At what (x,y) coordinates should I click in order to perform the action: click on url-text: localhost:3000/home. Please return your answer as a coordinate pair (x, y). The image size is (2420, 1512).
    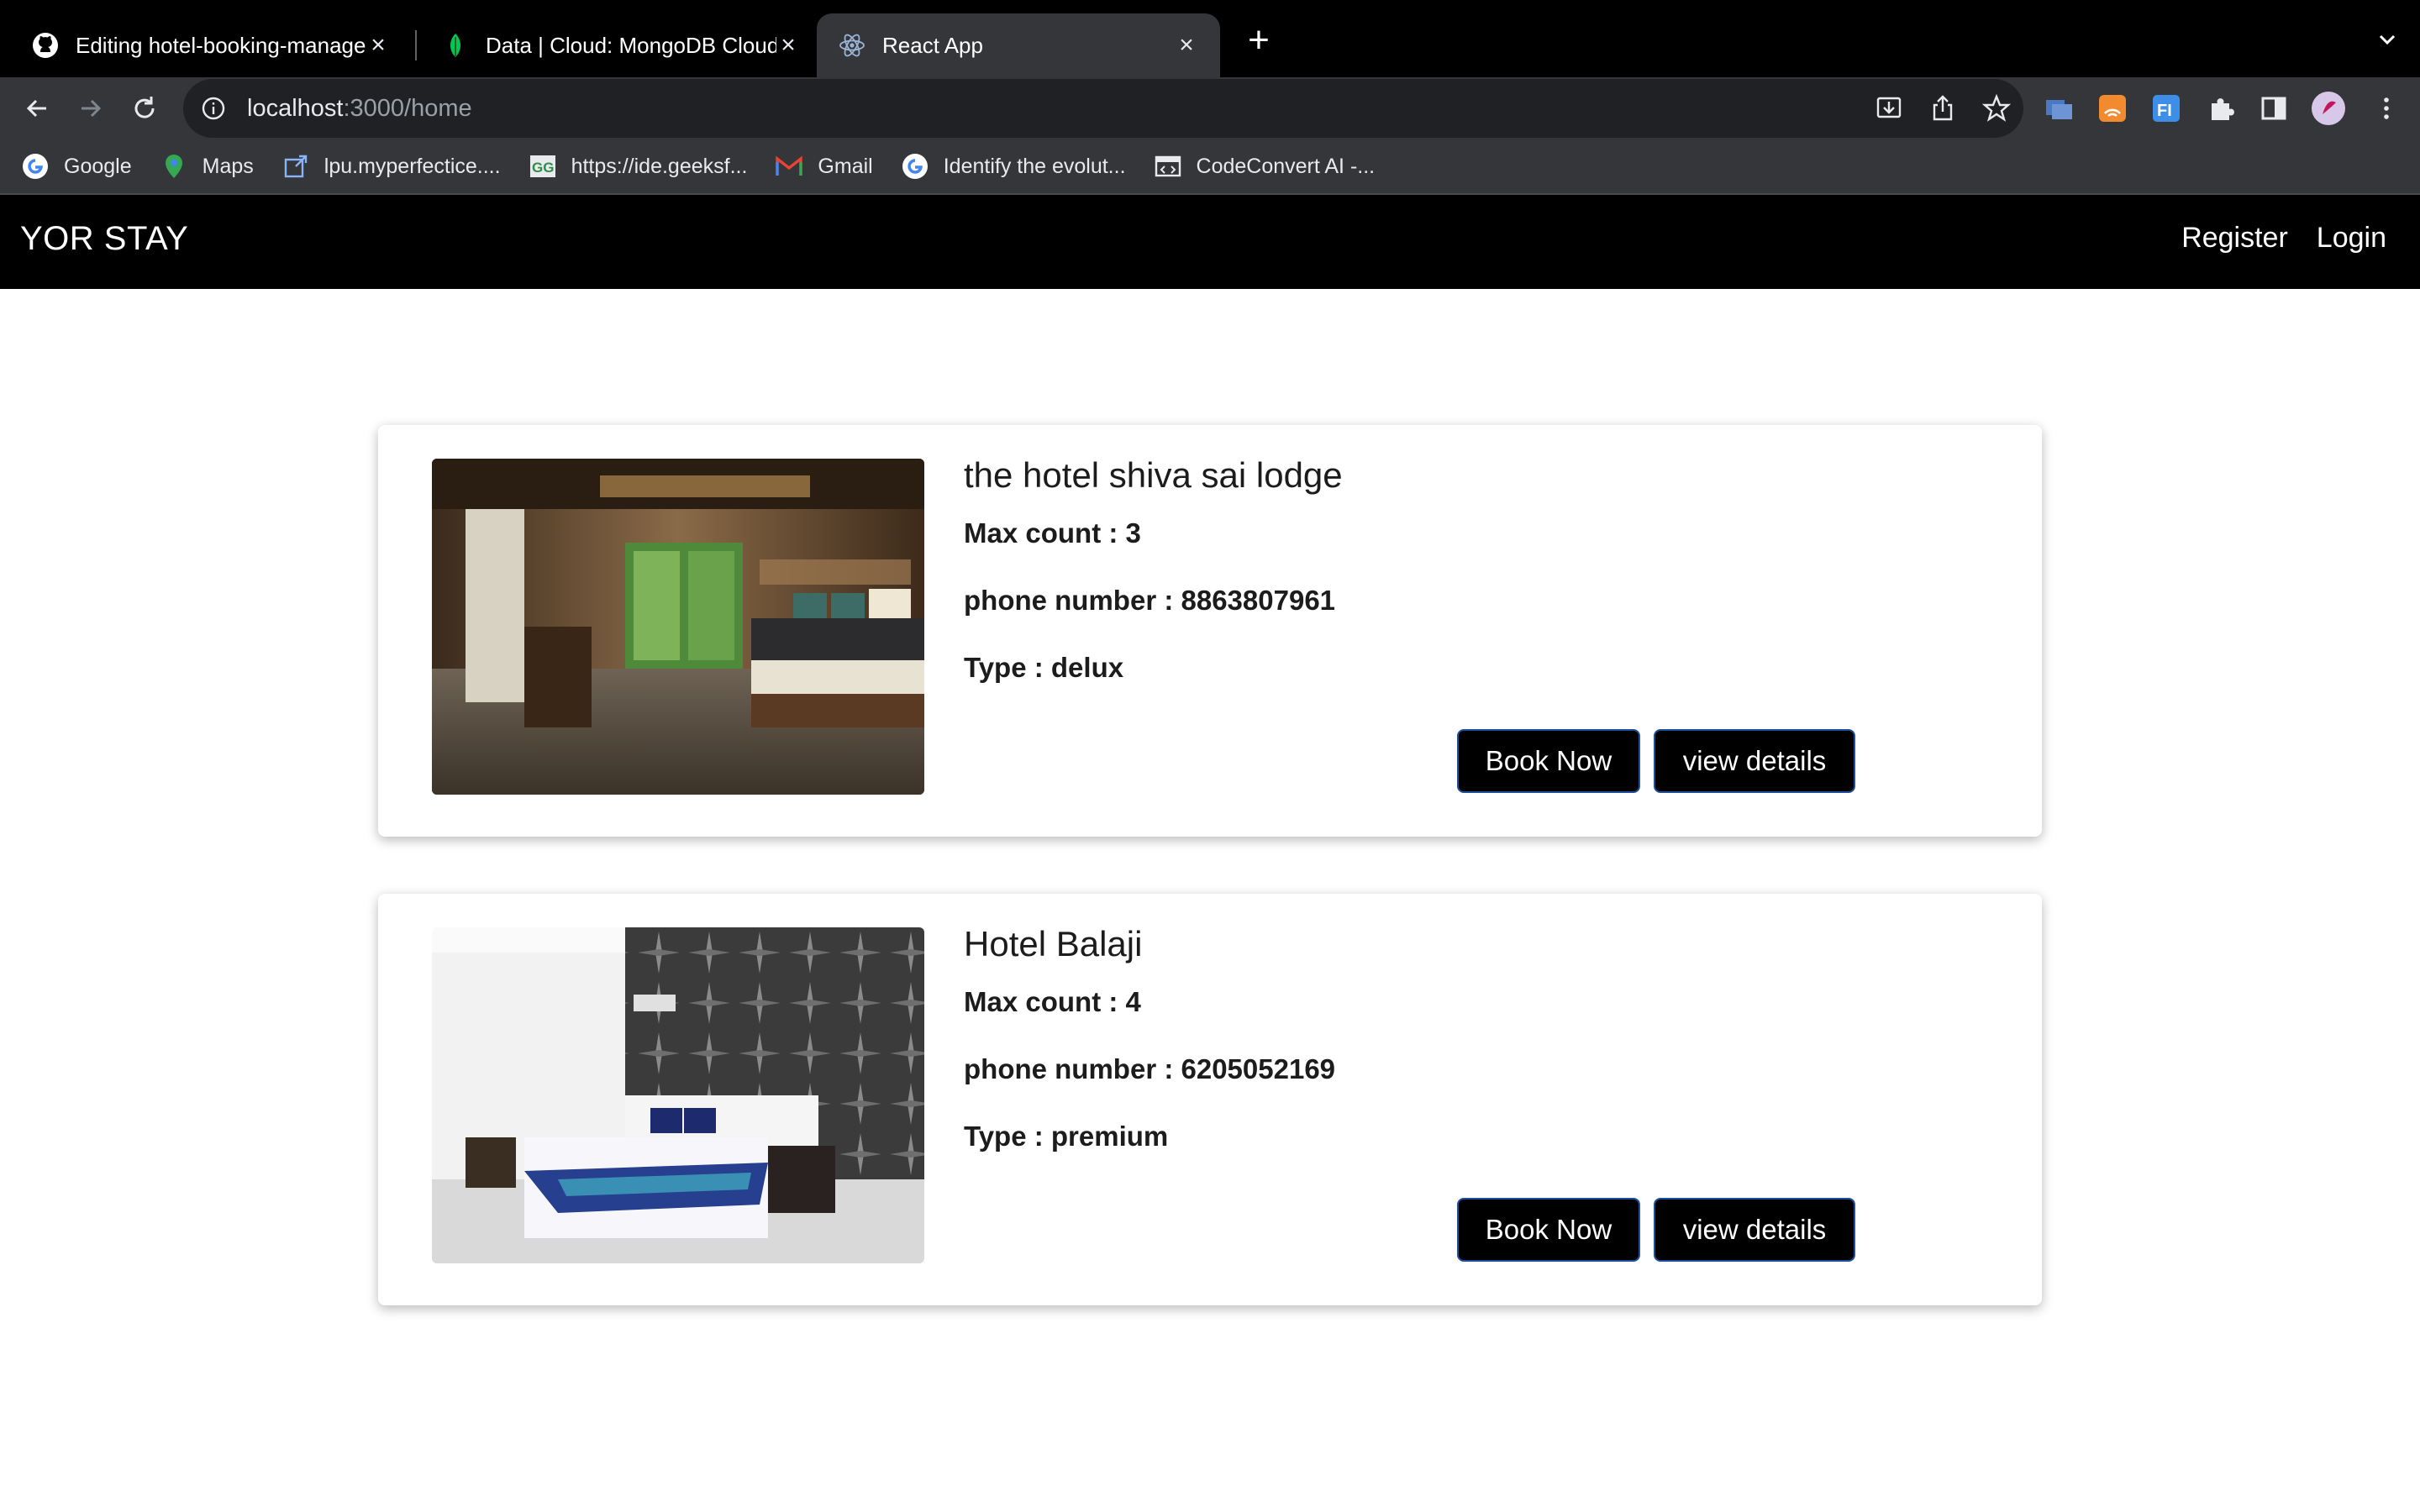
    Looking at the image, I should click on (359, 109).